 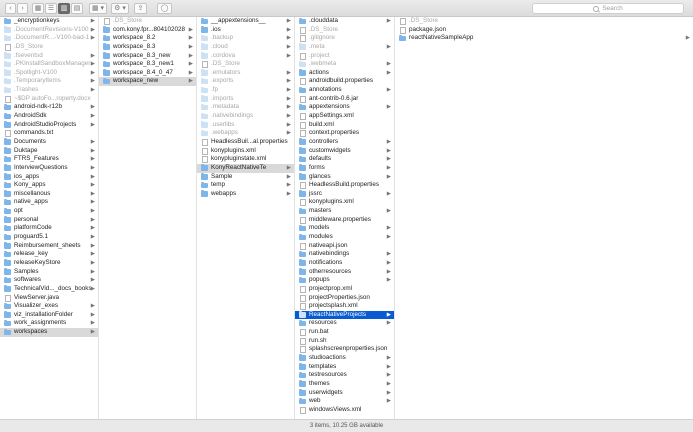 I want to click on folder-row: .DocumentRevisions-V100 ▶, so click(x=49, y=30).